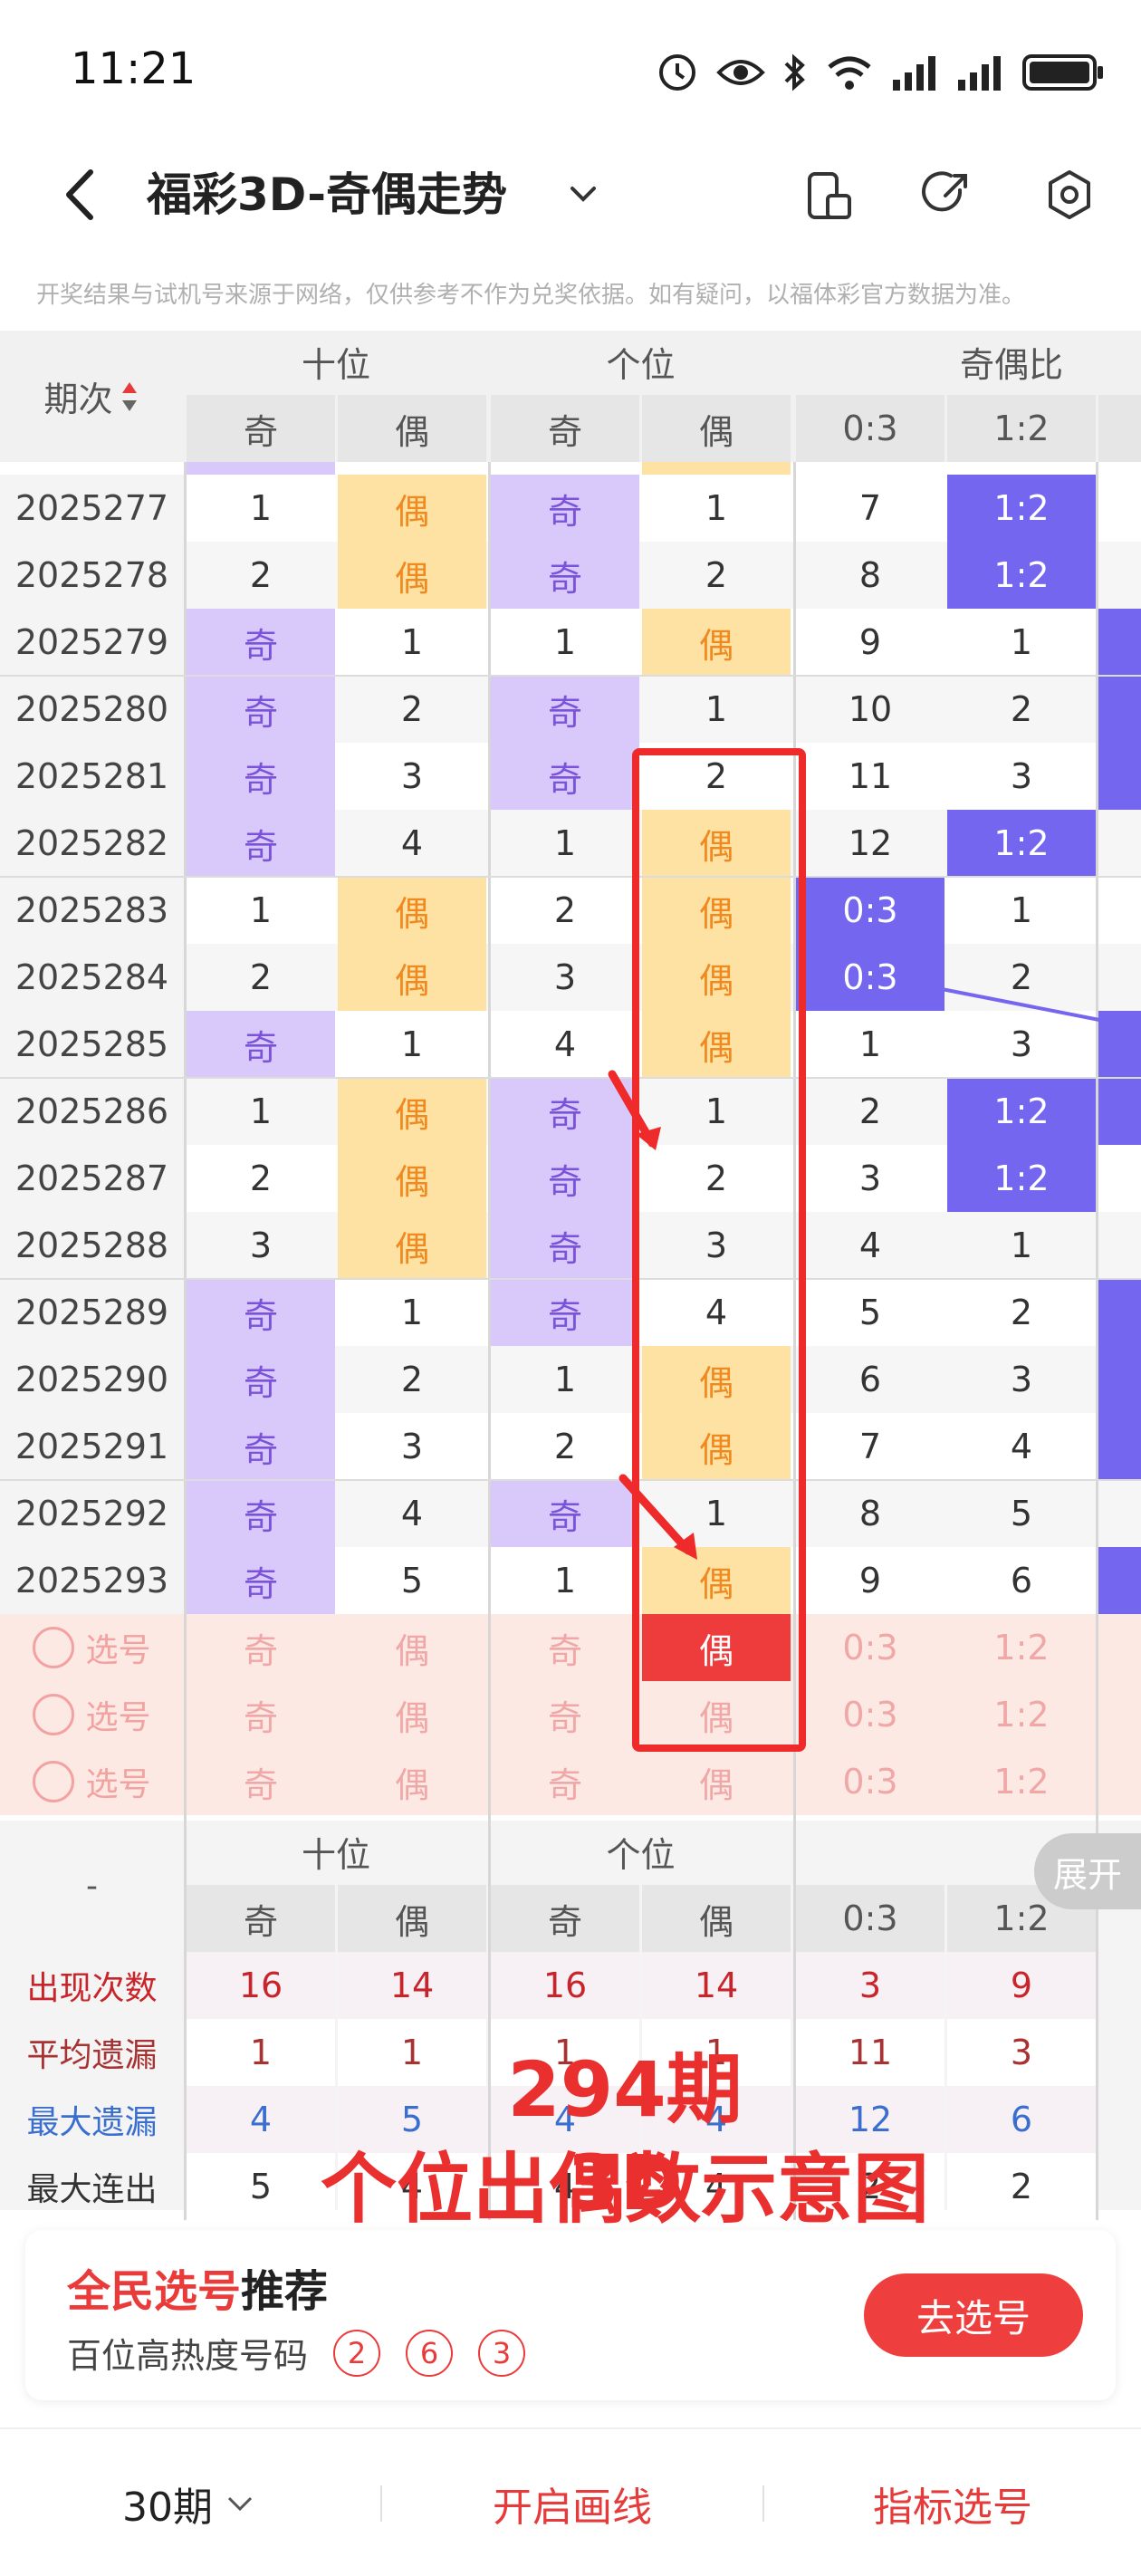 Image resolution: width=1141 pixels, height=2576 pixels. What do you see at coordinates (1022, 1513) in the screenshot?
I see `table-cell: 5` at bounding box center [1022, 1513].